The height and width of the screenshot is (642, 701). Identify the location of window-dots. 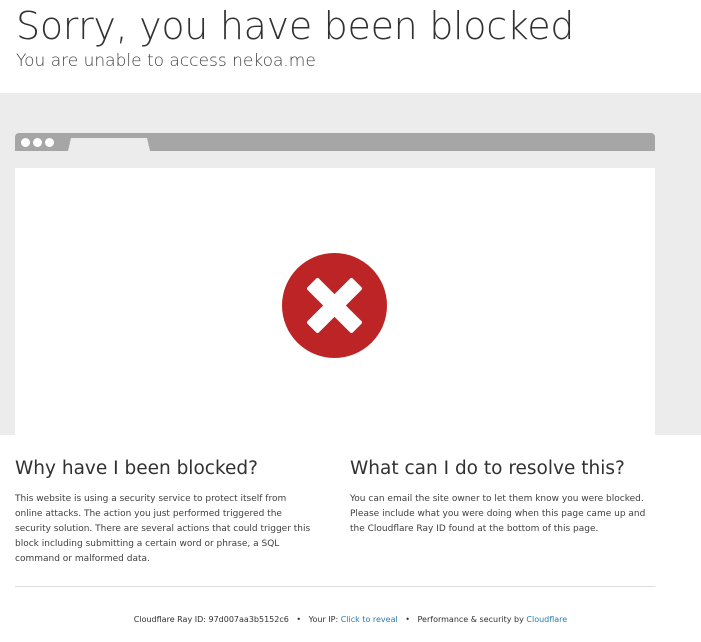
(37, 142).